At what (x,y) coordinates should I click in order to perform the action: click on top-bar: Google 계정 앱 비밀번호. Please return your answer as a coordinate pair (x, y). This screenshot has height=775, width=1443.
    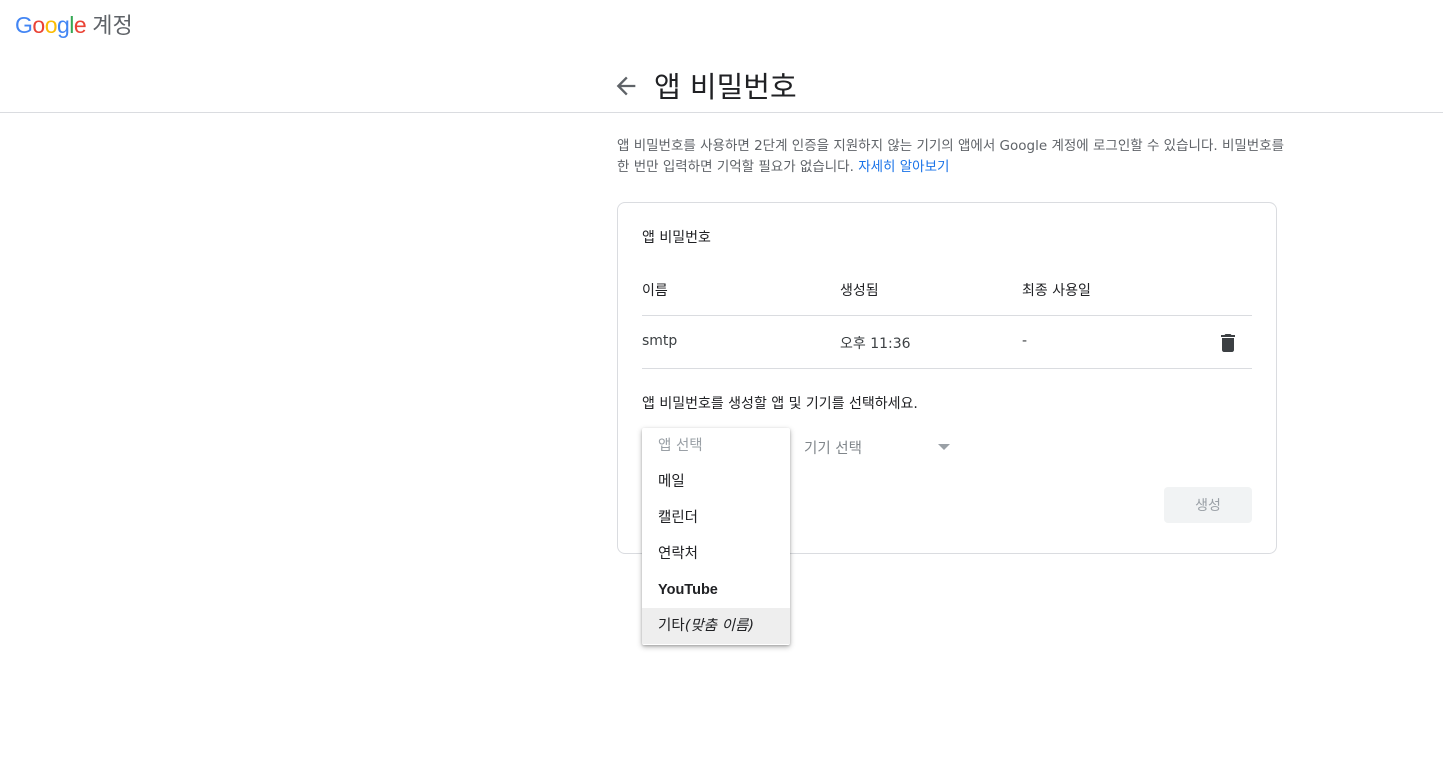
    Looking at the image, I should click on (721, 56).